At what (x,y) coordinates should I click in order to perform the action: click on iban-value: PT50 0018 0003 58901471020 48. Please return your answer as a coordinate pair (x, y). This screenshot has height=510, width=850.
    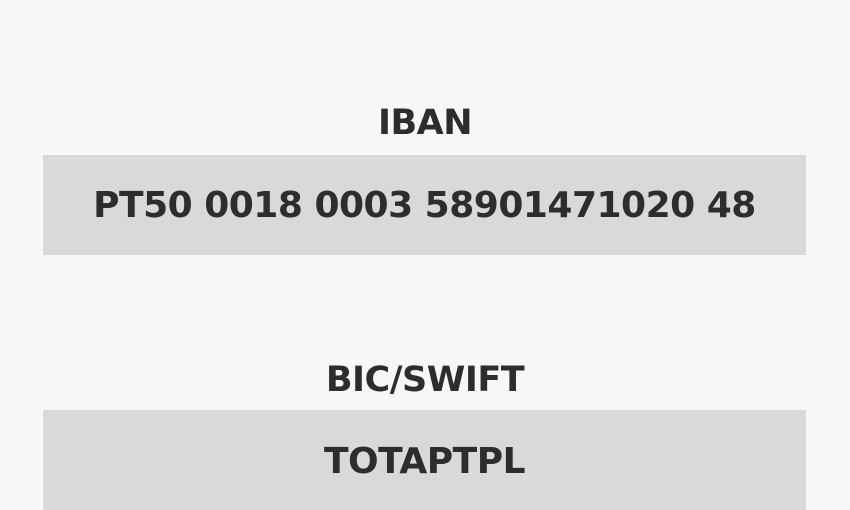
    Looking at the image, I should click on (424, 205).